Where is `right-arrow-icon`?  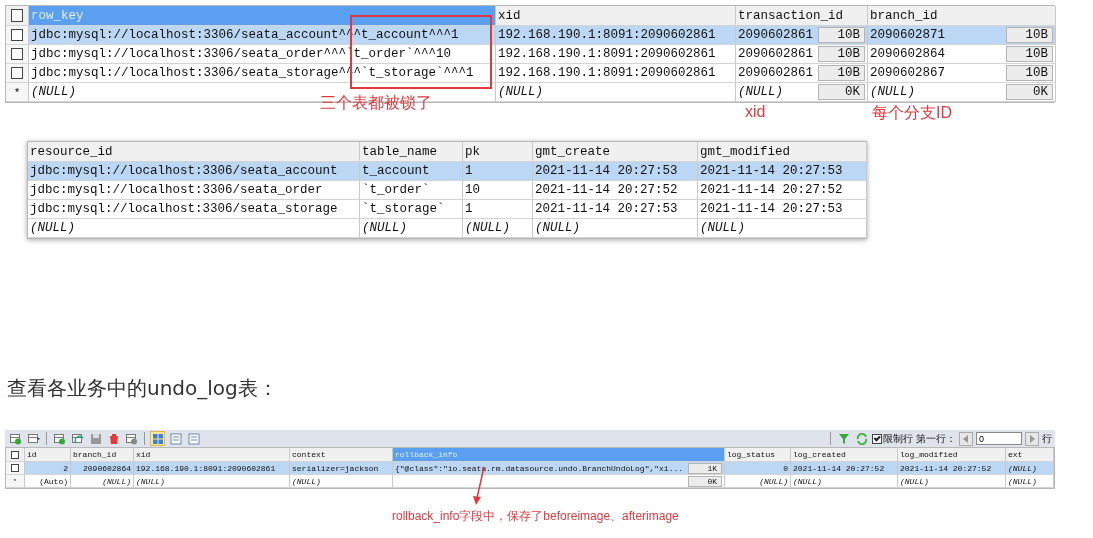
right-arrow-icon is located at coordinates (1032, 438).